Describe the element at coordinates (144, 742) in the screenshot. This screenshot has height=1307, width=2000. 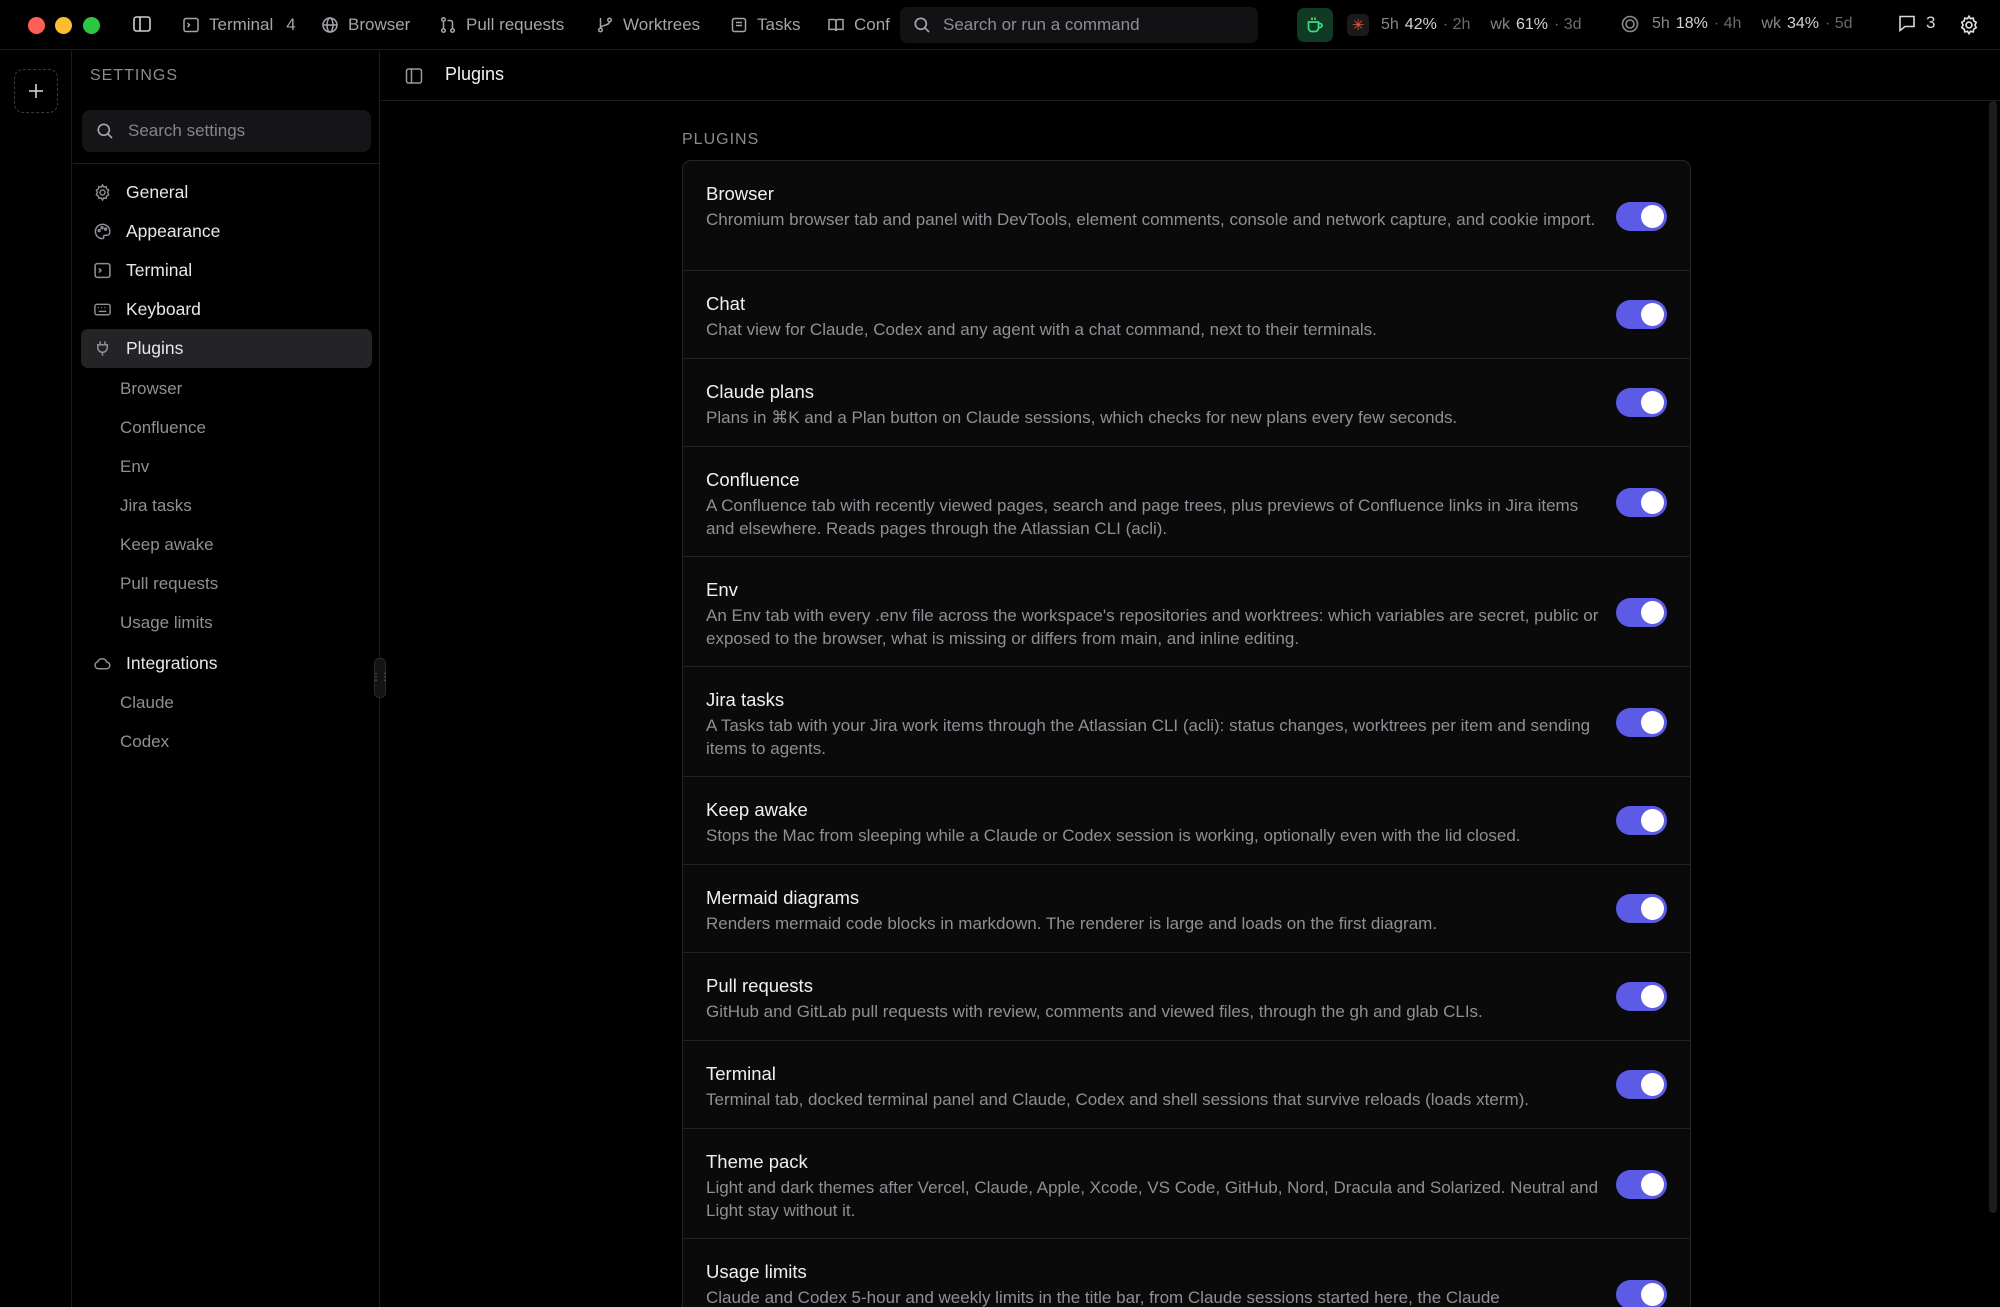
I see `sidebar-subitem-codex: Codex` at that location.